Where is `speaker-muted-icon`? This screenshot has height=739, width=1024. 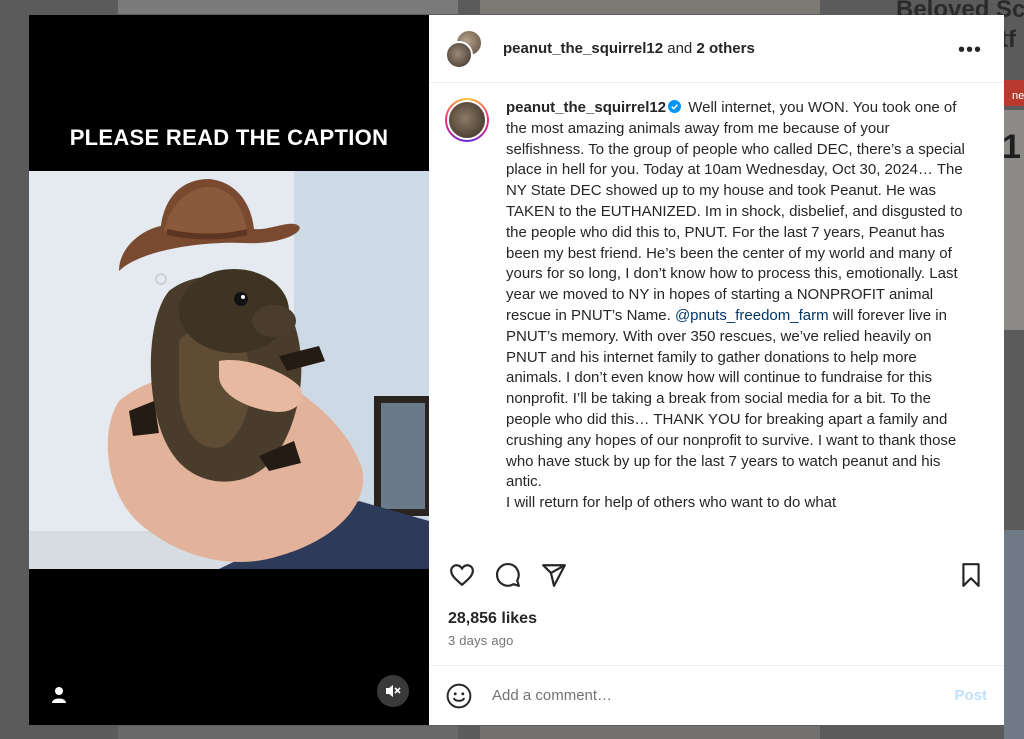
speaker-muted-icon is located at coordinates (393, 691).